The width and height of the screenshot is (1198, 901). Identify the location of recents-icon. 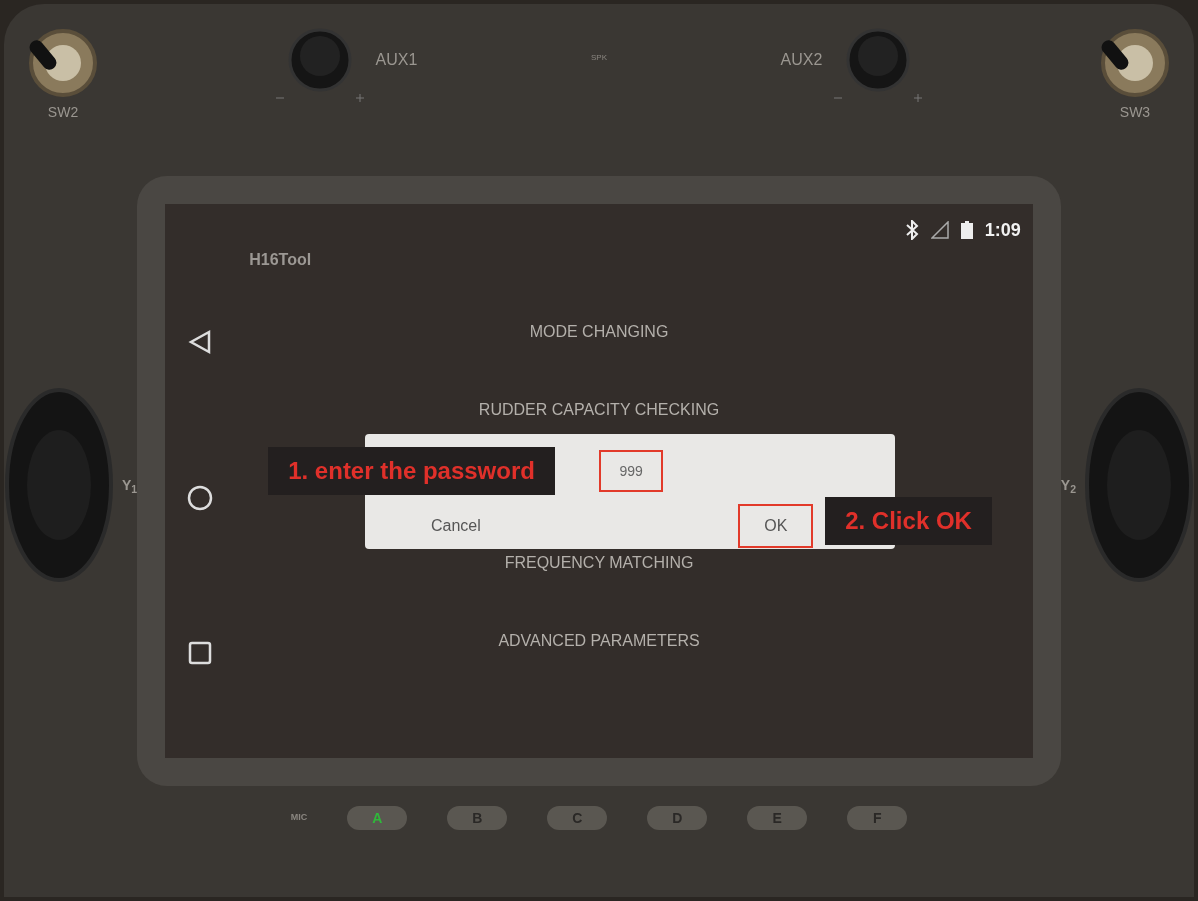
(200, 653).